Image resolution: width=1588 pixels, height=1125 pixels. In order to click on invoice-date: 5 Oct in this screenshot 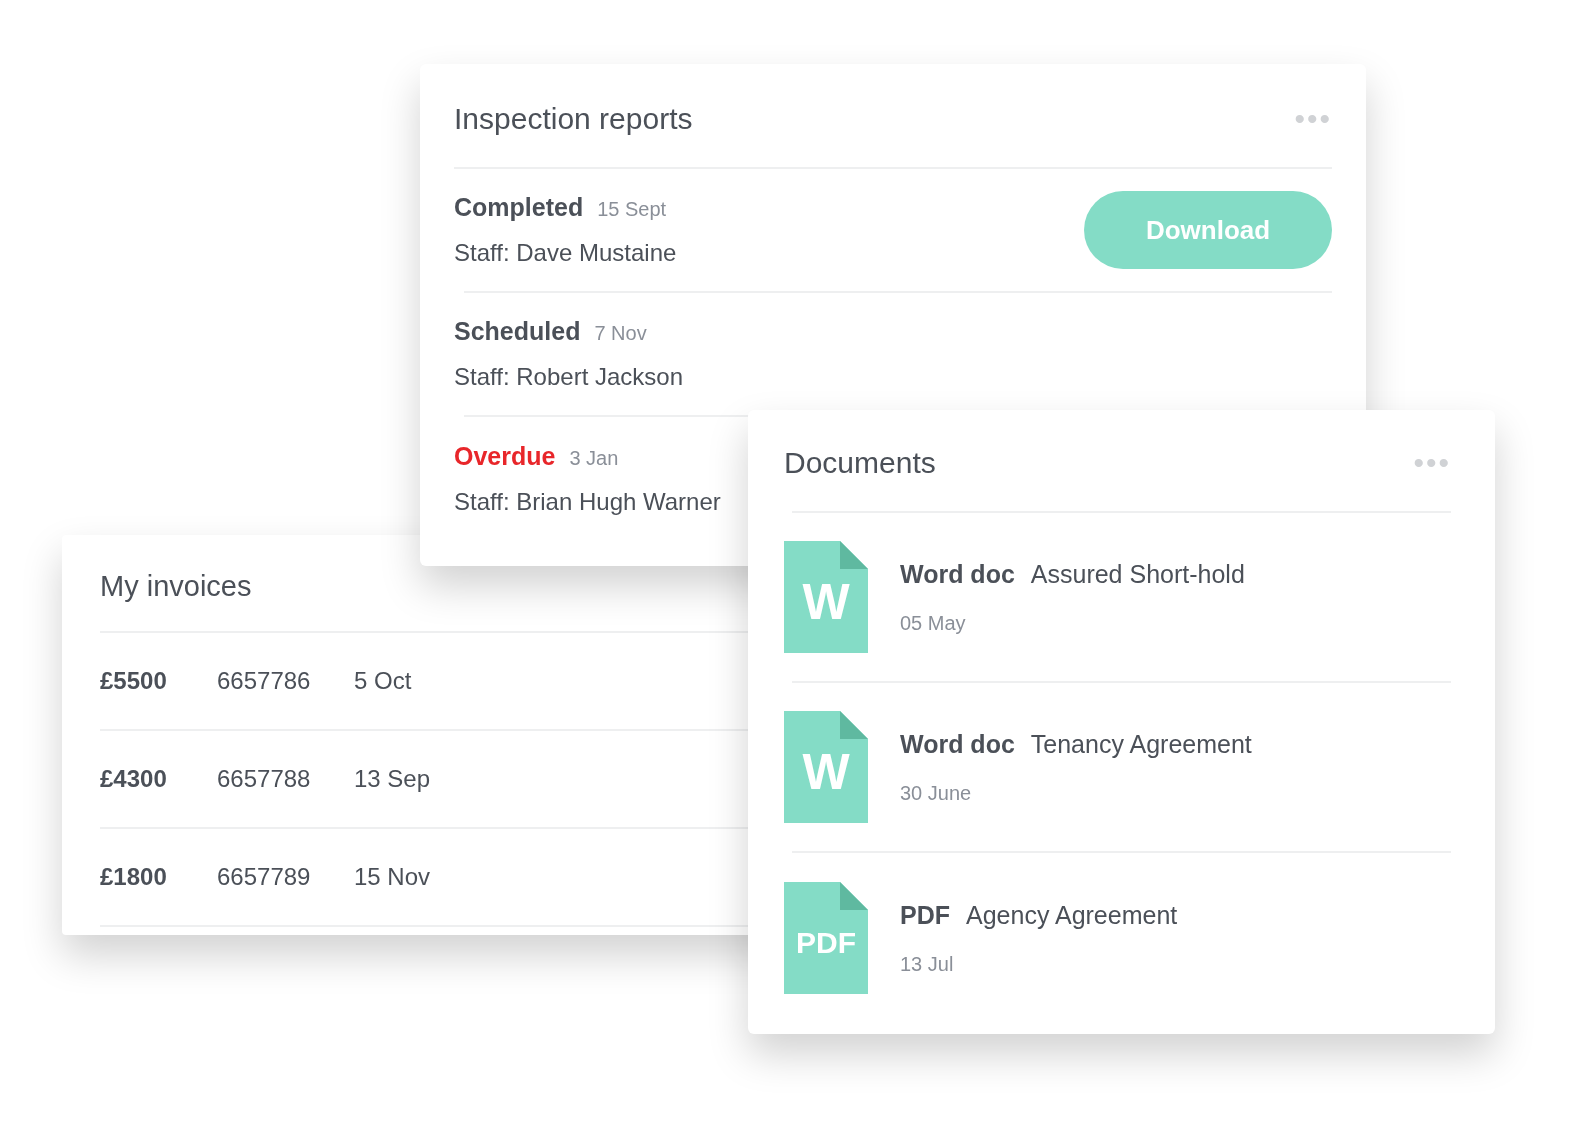, I will do `click(383, 680)`.